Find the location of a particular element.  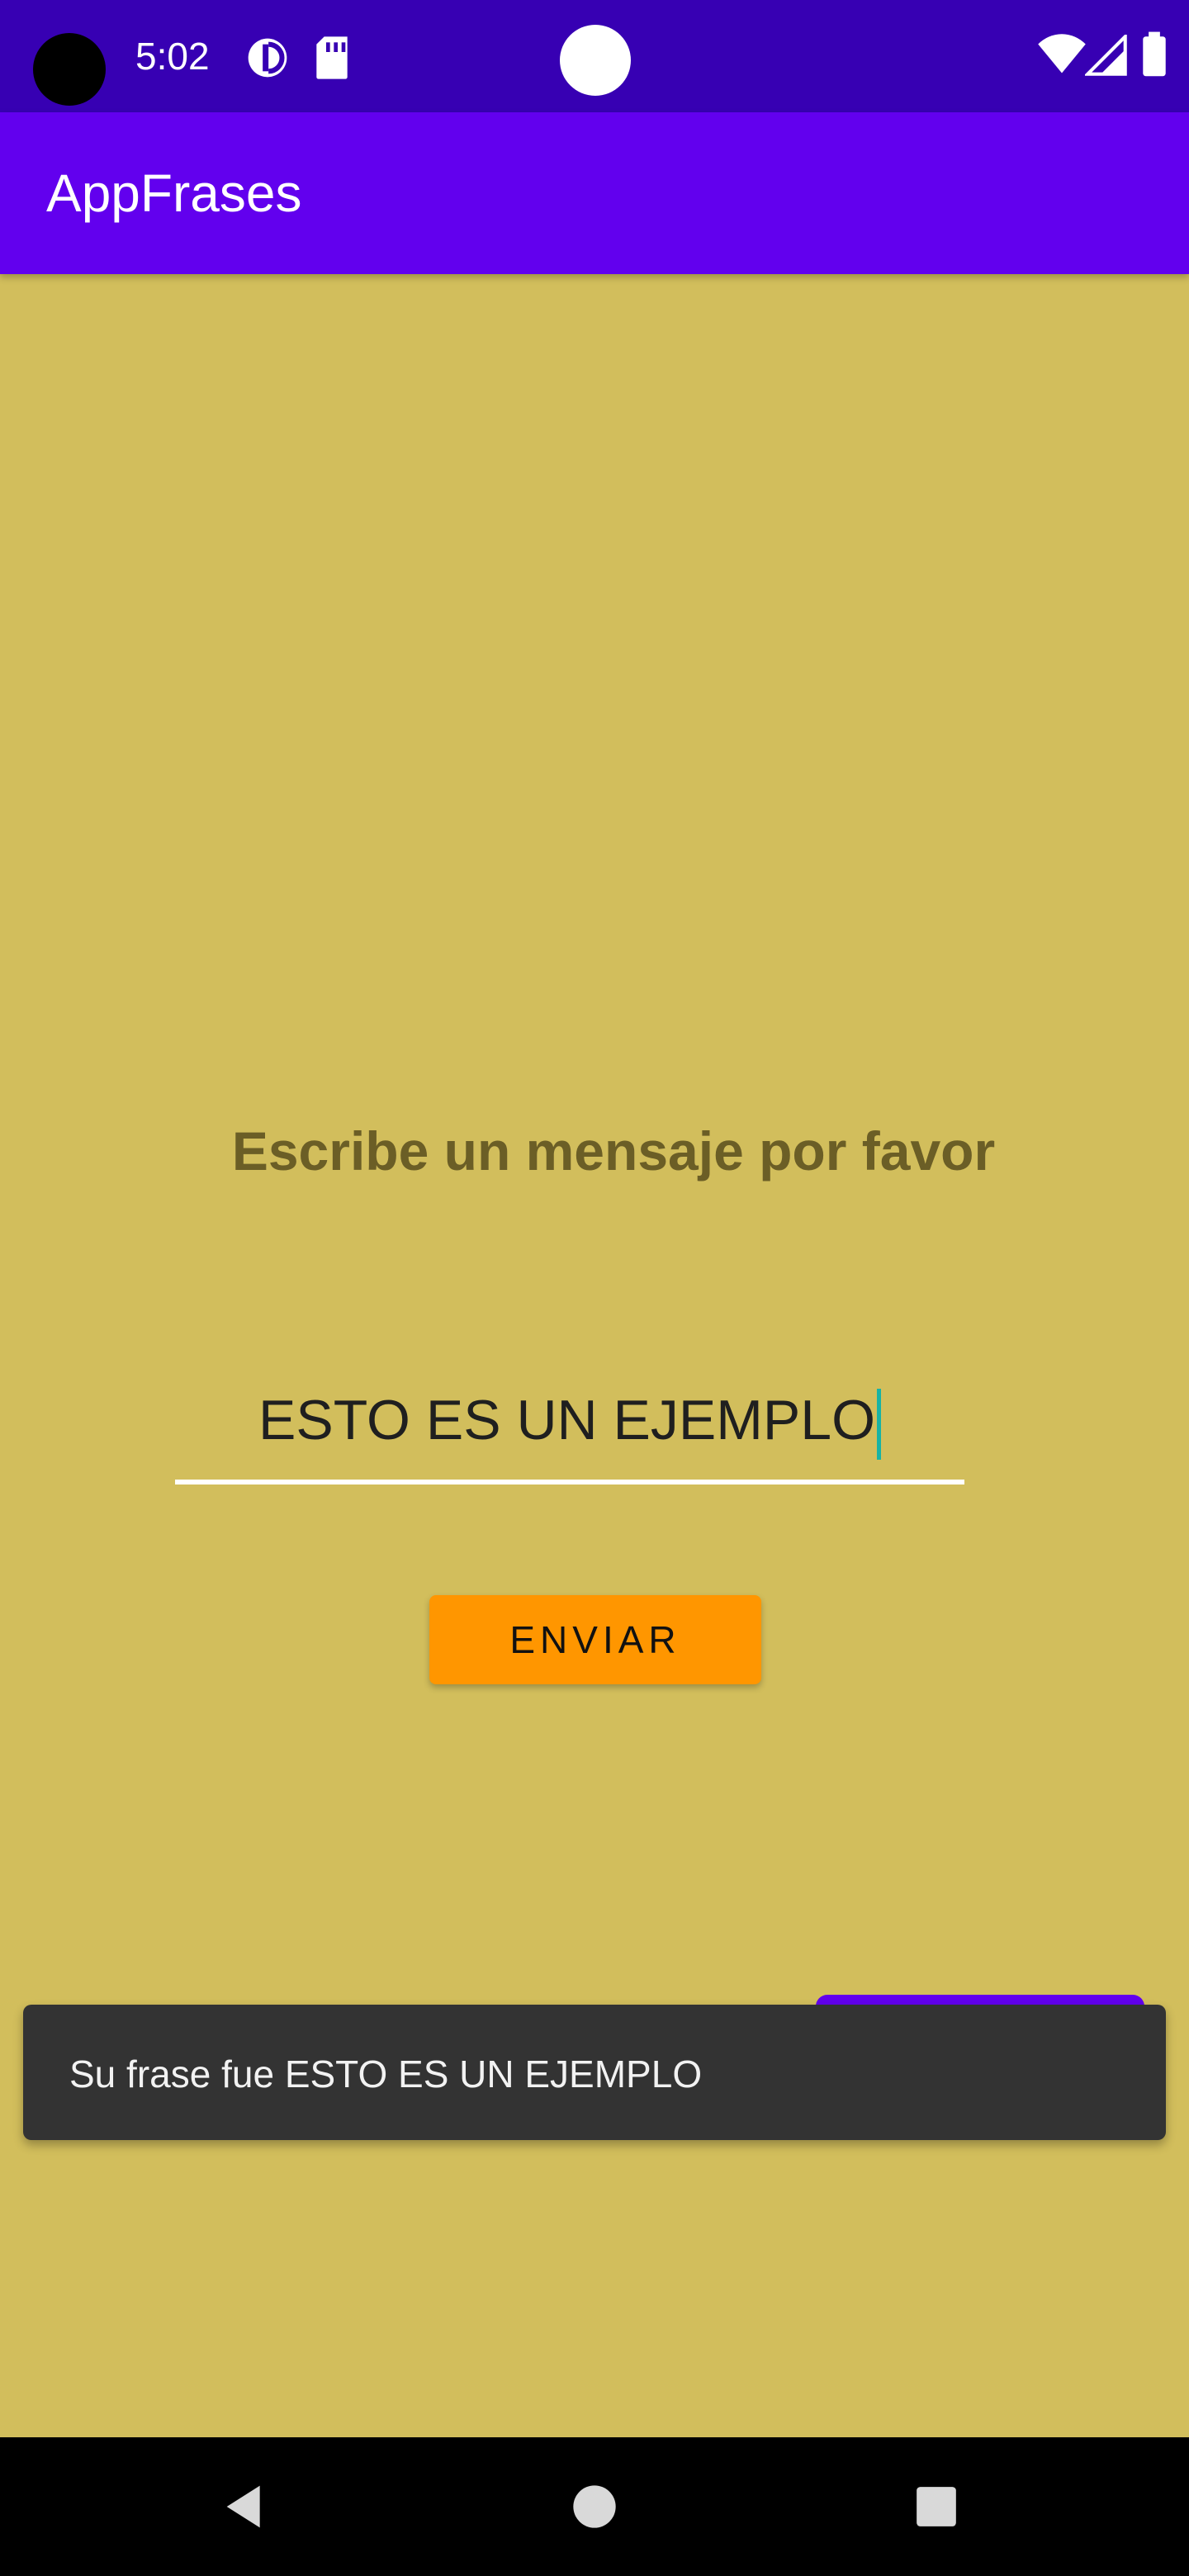

wifi-icon is located at coordinates (1062, 56).